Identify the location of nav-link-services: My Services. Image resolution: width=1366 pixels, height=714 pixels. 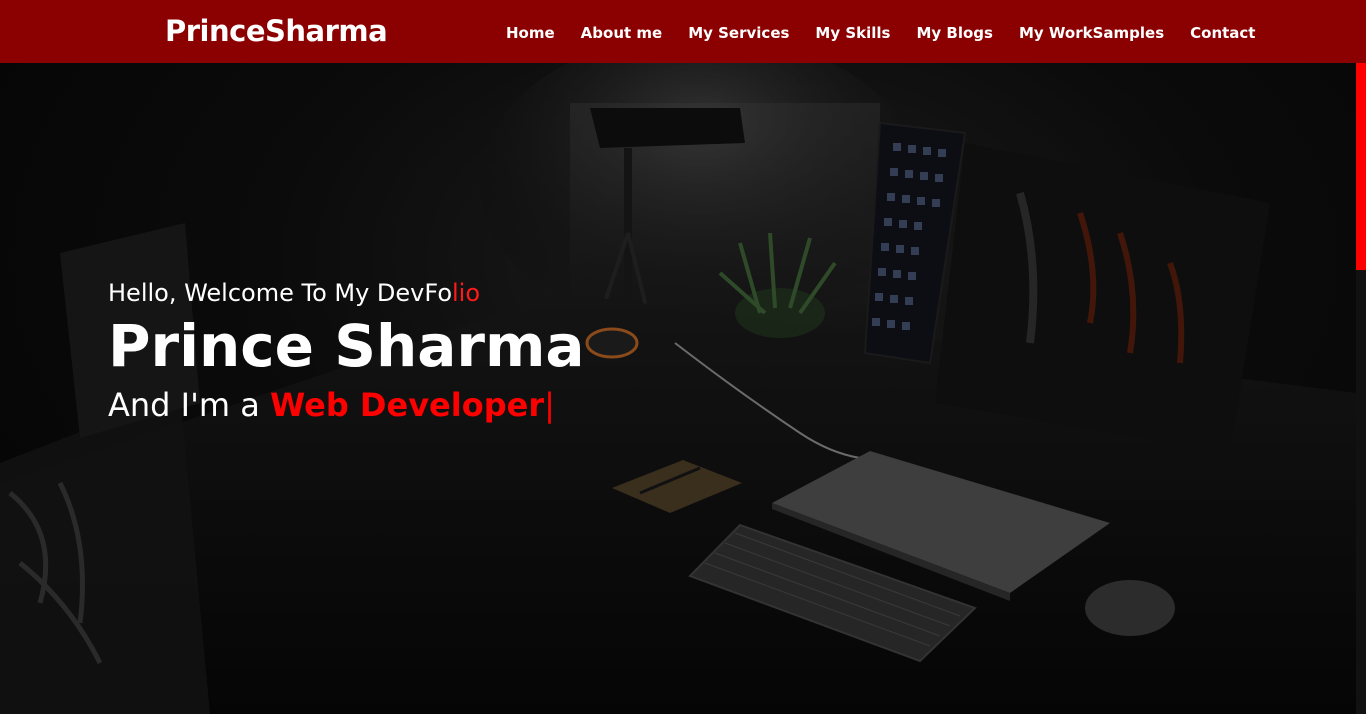
(738, 33).